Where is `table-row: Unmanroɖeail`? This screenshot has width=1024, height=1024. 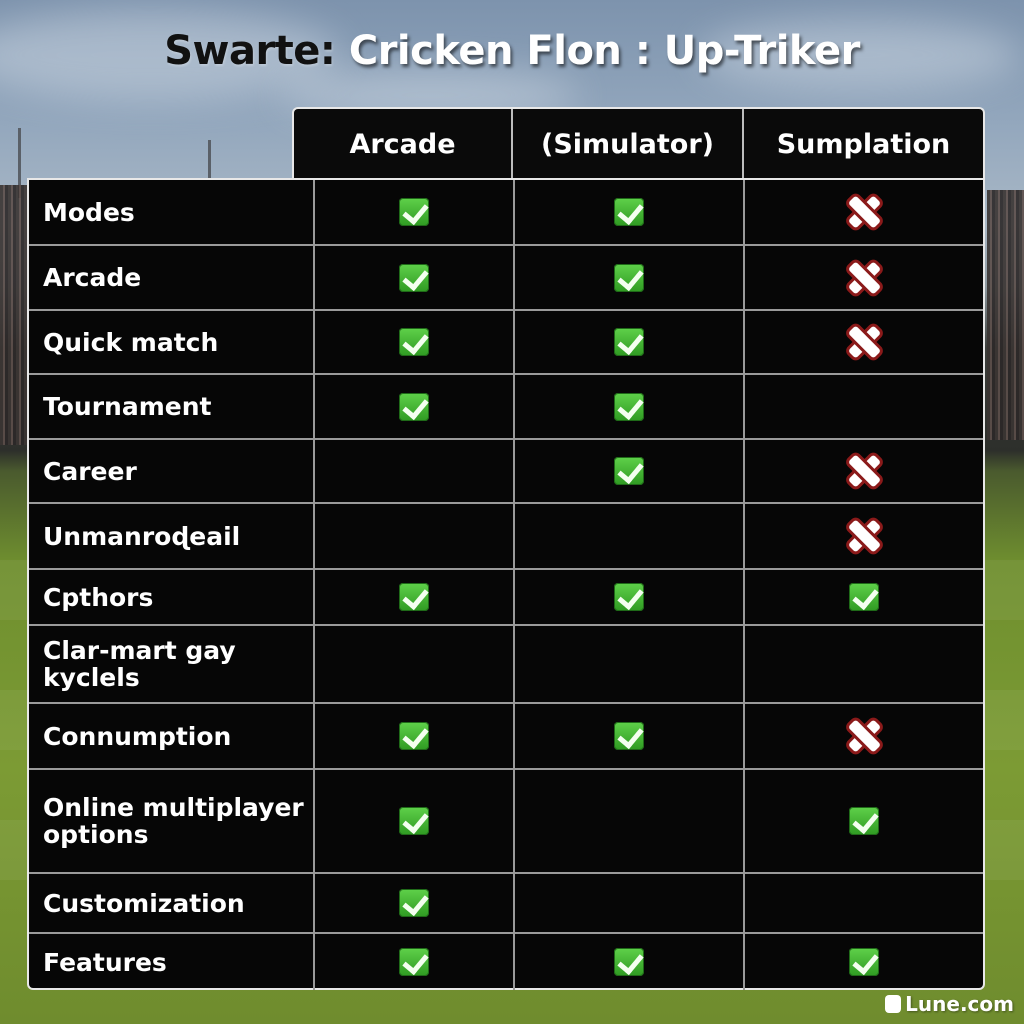
table-row: Unmanroɖeail is located at coordinates (506, 535).